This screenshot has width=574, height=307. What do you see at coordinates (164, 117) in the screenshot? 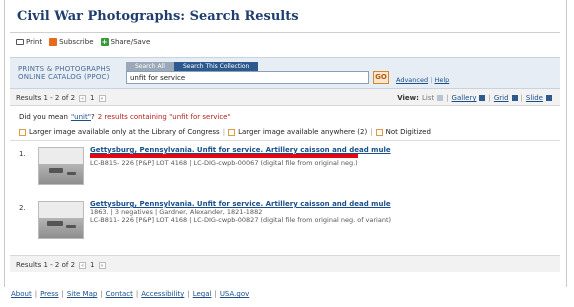
I see `suggestion-hint: 2 results containing "unfit for service"` at bounding box center [164, 117].